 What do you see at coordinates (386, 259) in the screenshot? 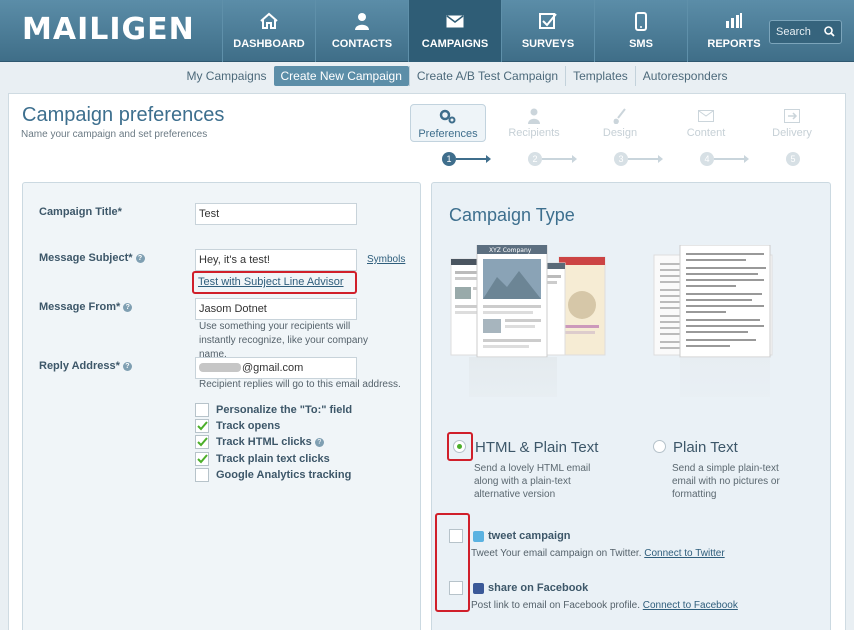
I see `symbols-link: Symbols` at bounding box center [386, 259].